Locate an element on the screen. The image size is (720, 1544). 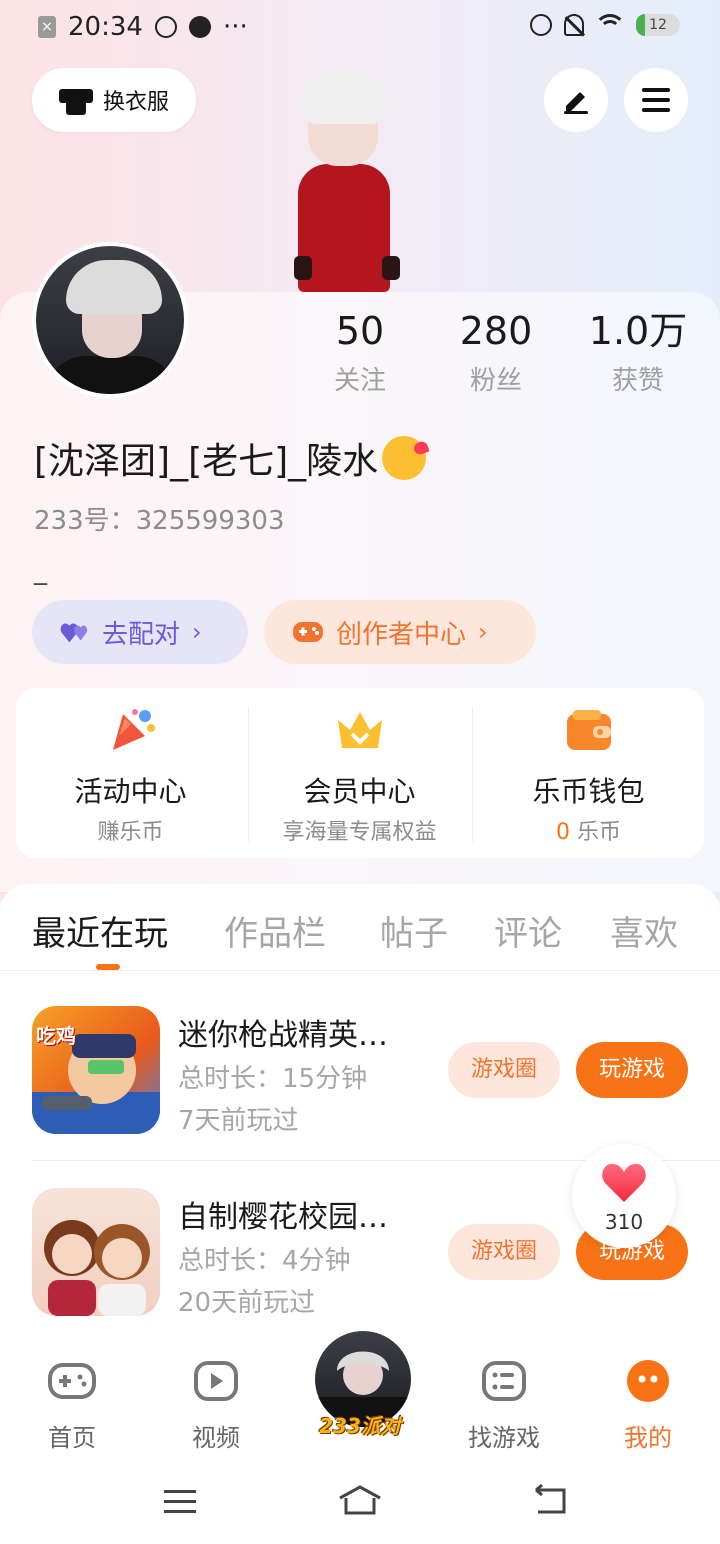
app-notification-icon is located at coordinates (165, 27).